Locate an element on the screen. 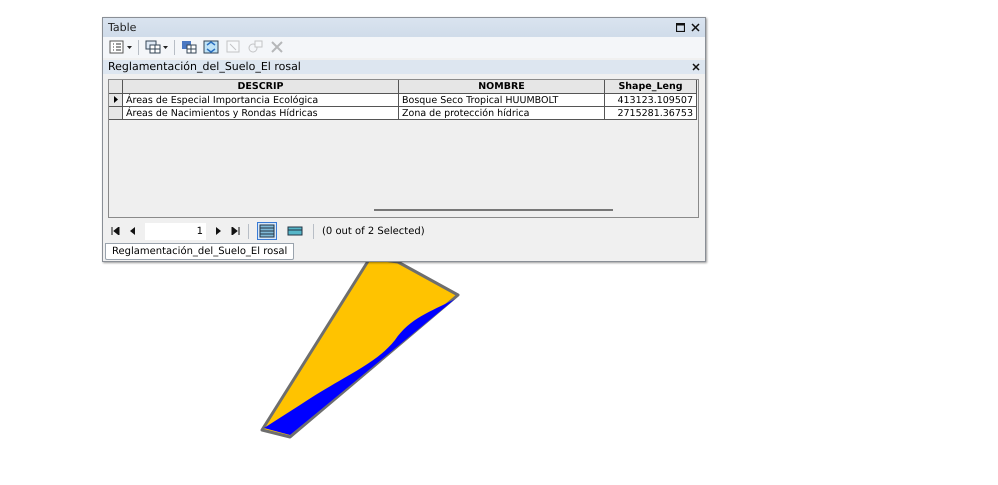 The height and width of the screenshot is (485, 998). list-options-icon is located at coordinates (117, 47).